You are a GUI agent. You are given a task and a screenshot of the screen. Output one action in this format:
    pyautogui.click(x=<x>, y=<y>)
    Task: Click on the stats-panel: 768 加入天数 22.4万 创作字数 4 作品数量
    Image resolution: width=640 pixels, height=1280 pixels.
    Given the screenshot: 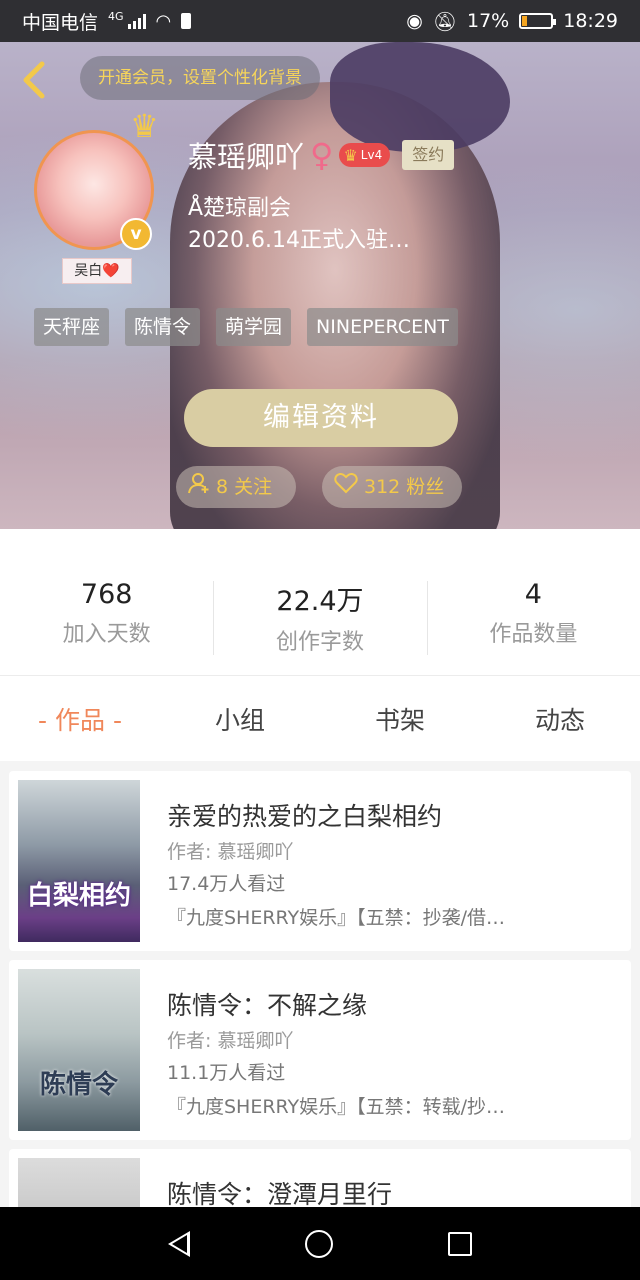 What is the action you would take?
    pyautogui.click(x=320, y=602)
    